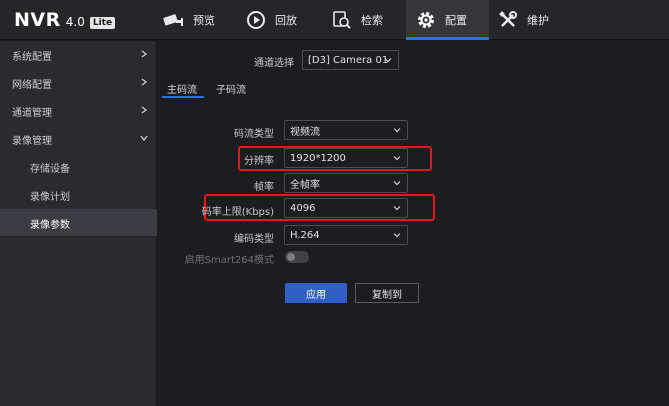  What do you see at coordinates (50, 225) in the screenshot?
I see `sidebar-item-label: 录像参数` at bounding box center [50, 225].